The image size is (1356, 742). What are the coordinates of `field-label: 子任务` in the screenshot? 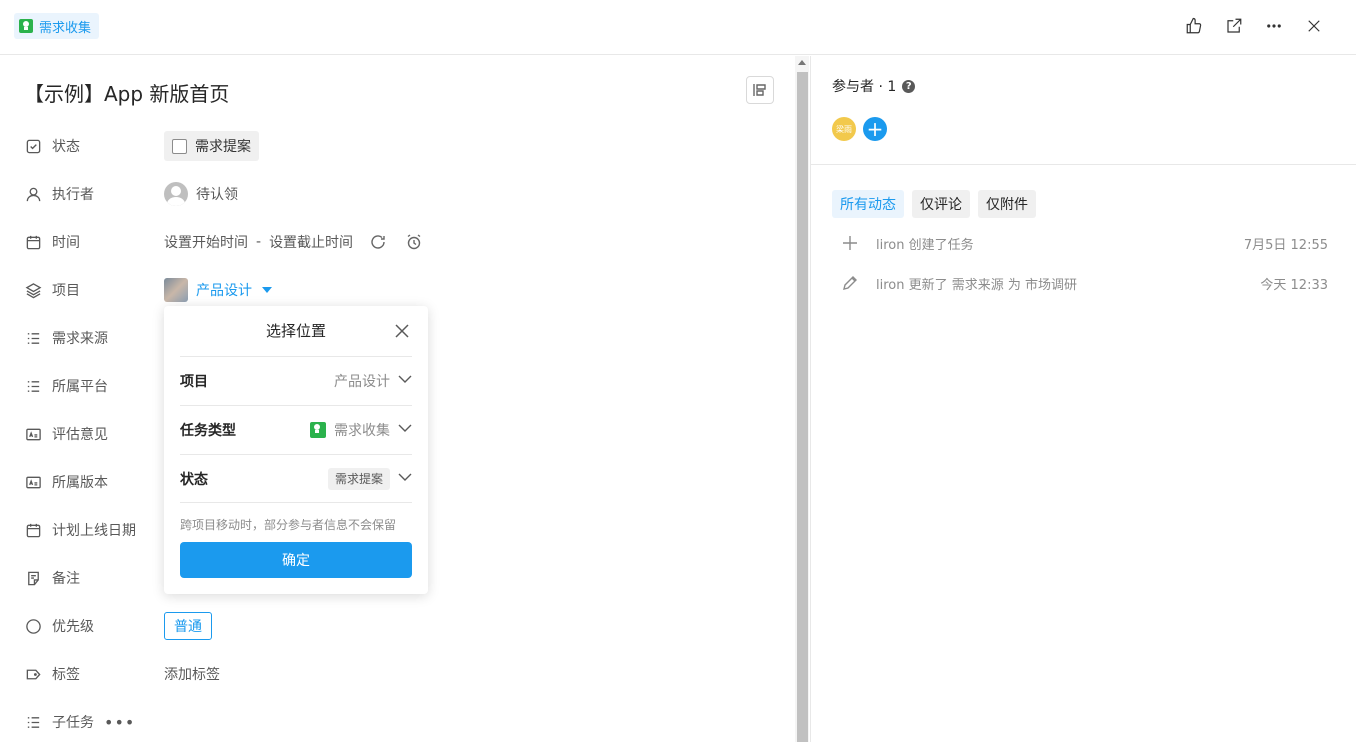 It's located at (73, 723).